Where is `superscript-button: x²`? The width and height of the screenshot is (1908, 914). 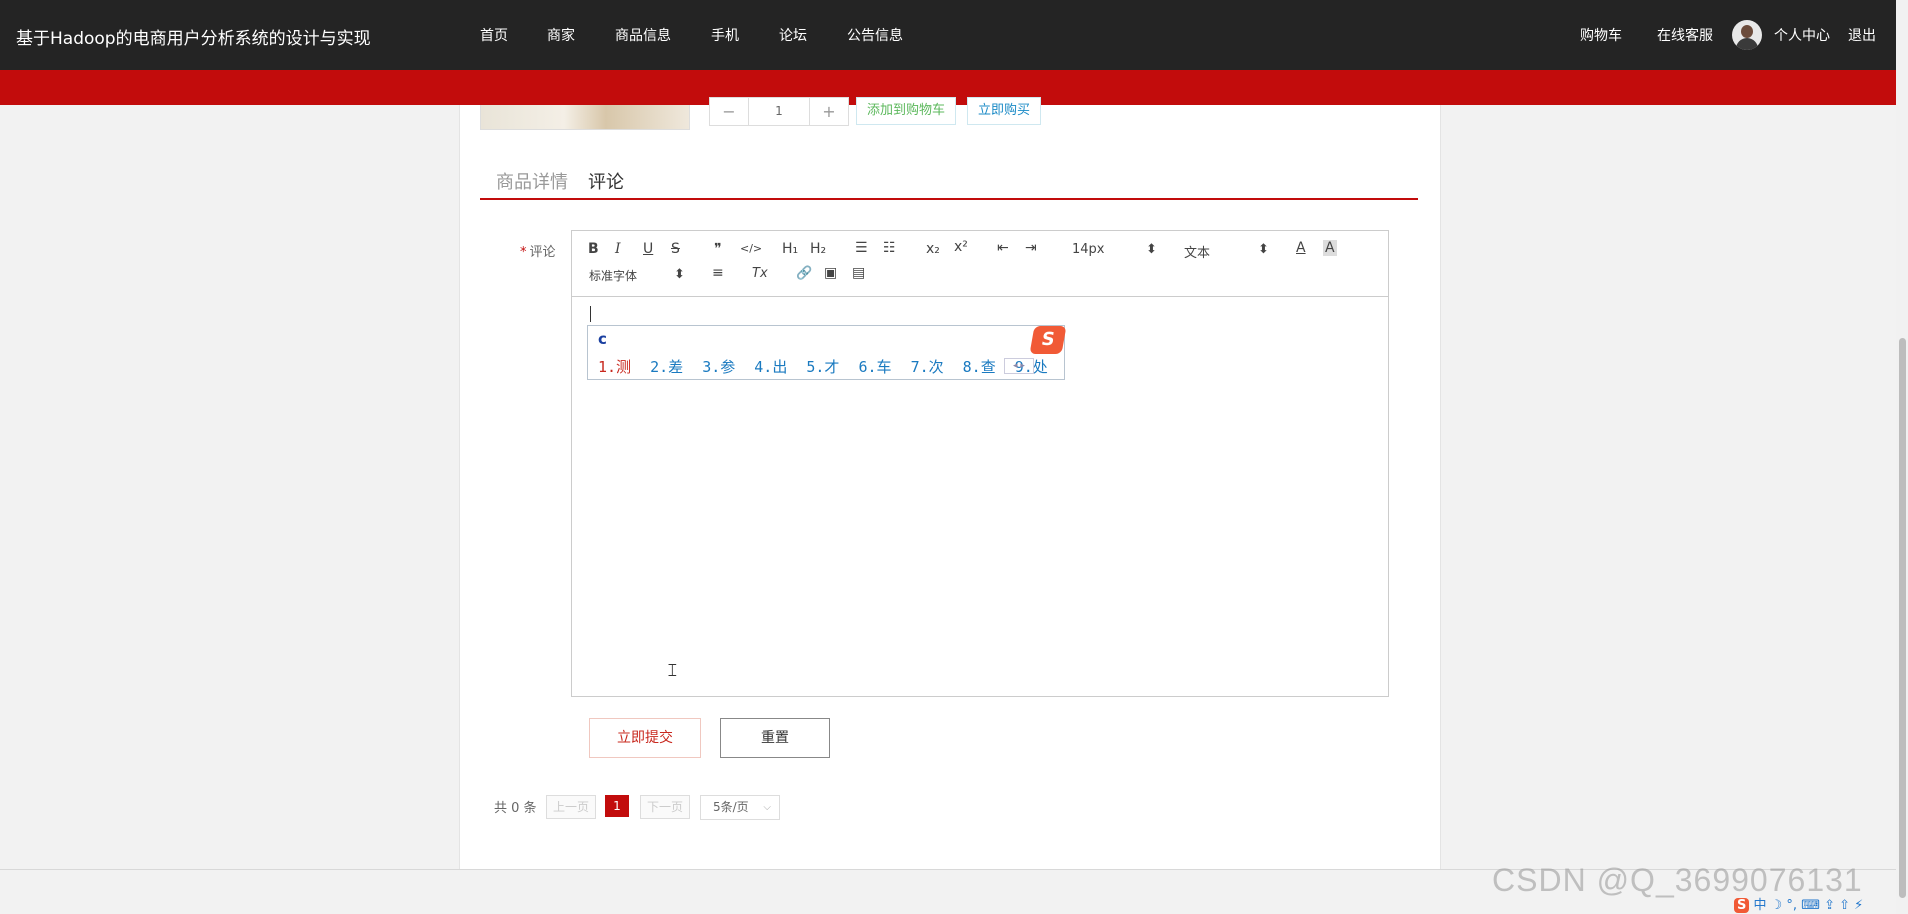
superscript-button: x² is located at coordinates (961, 247).